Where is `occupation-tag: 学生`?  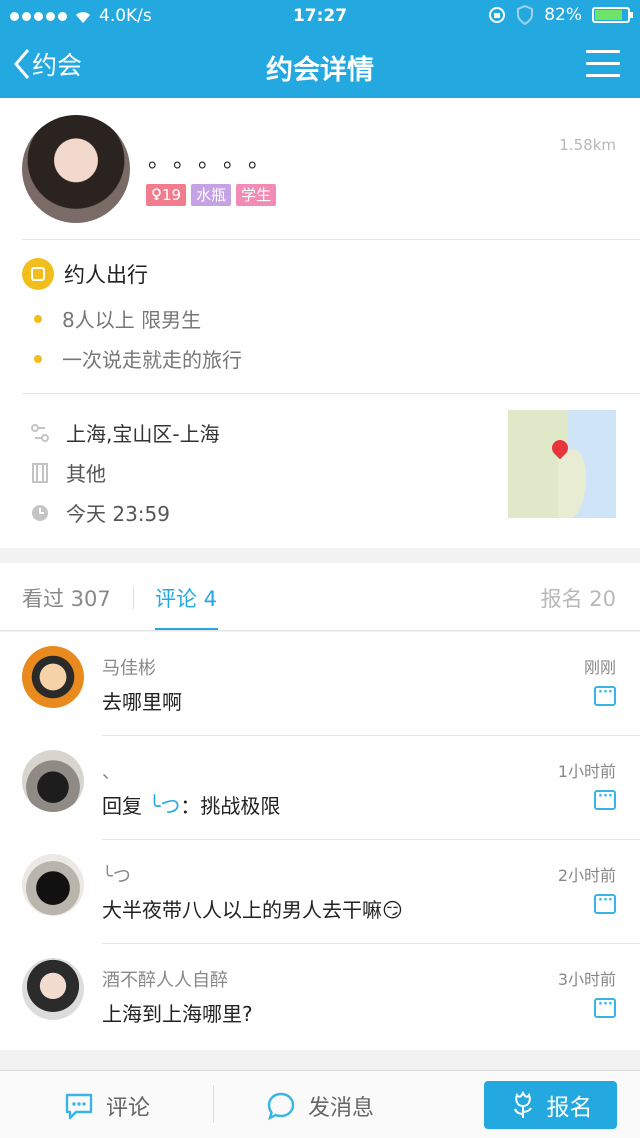 occupation-tag: 学生 is located at coordinates (256, 195).